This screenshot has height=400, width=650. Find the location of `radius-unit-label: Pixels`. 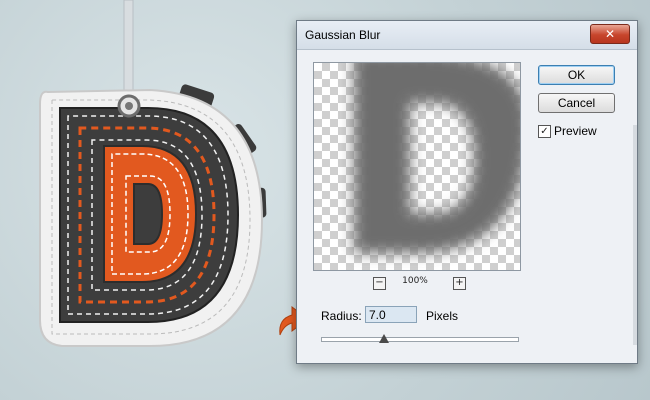

radius-unit-label: Pixels is located at coordinates (442, 316).